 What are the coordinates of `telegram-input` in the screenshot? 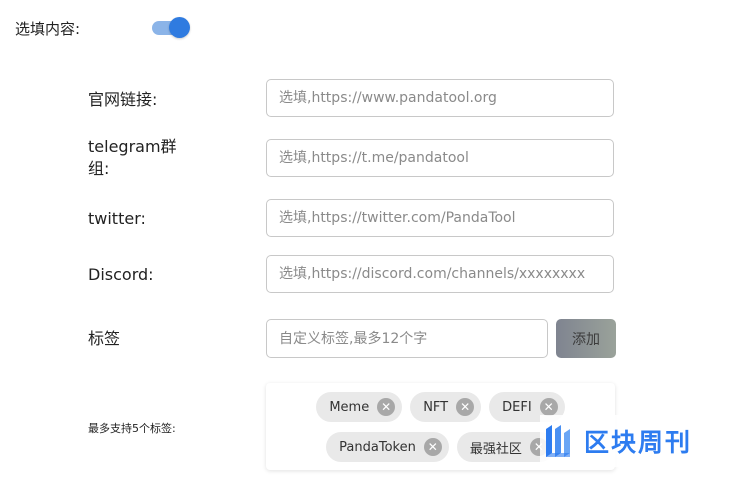 It's located at (440, 158).